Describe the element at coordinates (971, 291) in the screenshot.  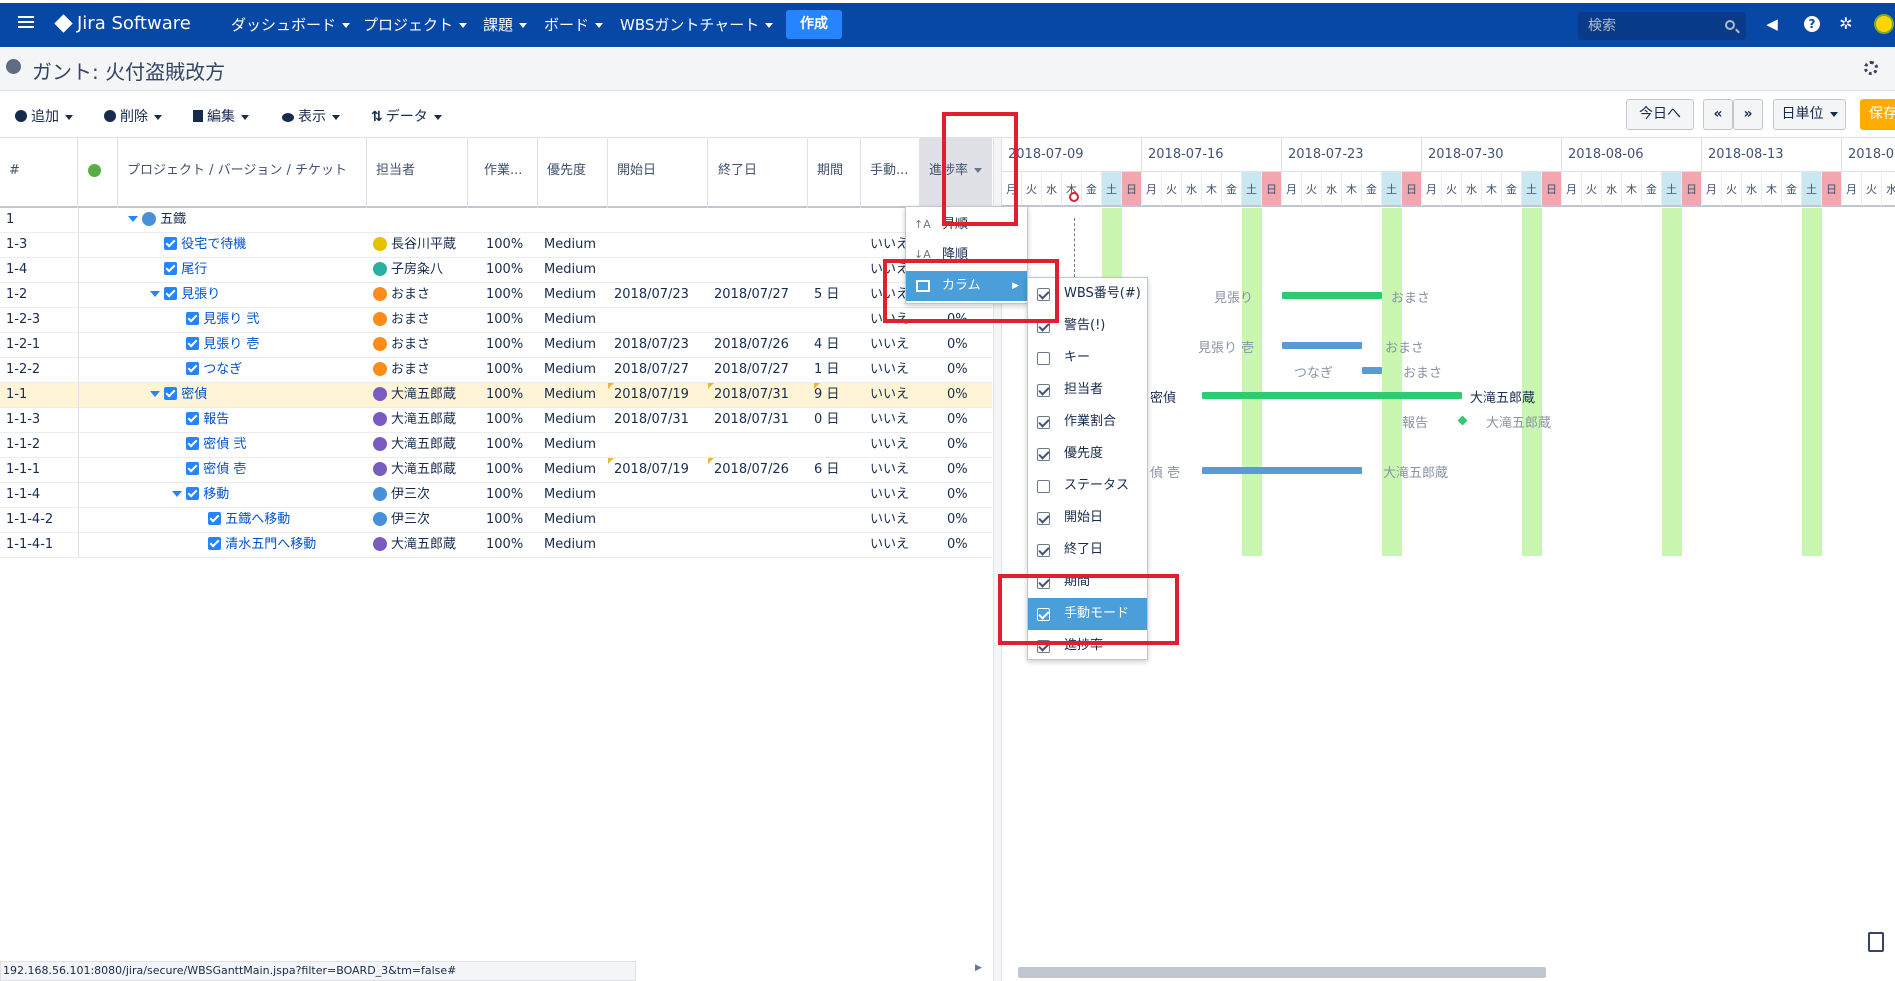
I see `annotation-box-columns-item` at that location.